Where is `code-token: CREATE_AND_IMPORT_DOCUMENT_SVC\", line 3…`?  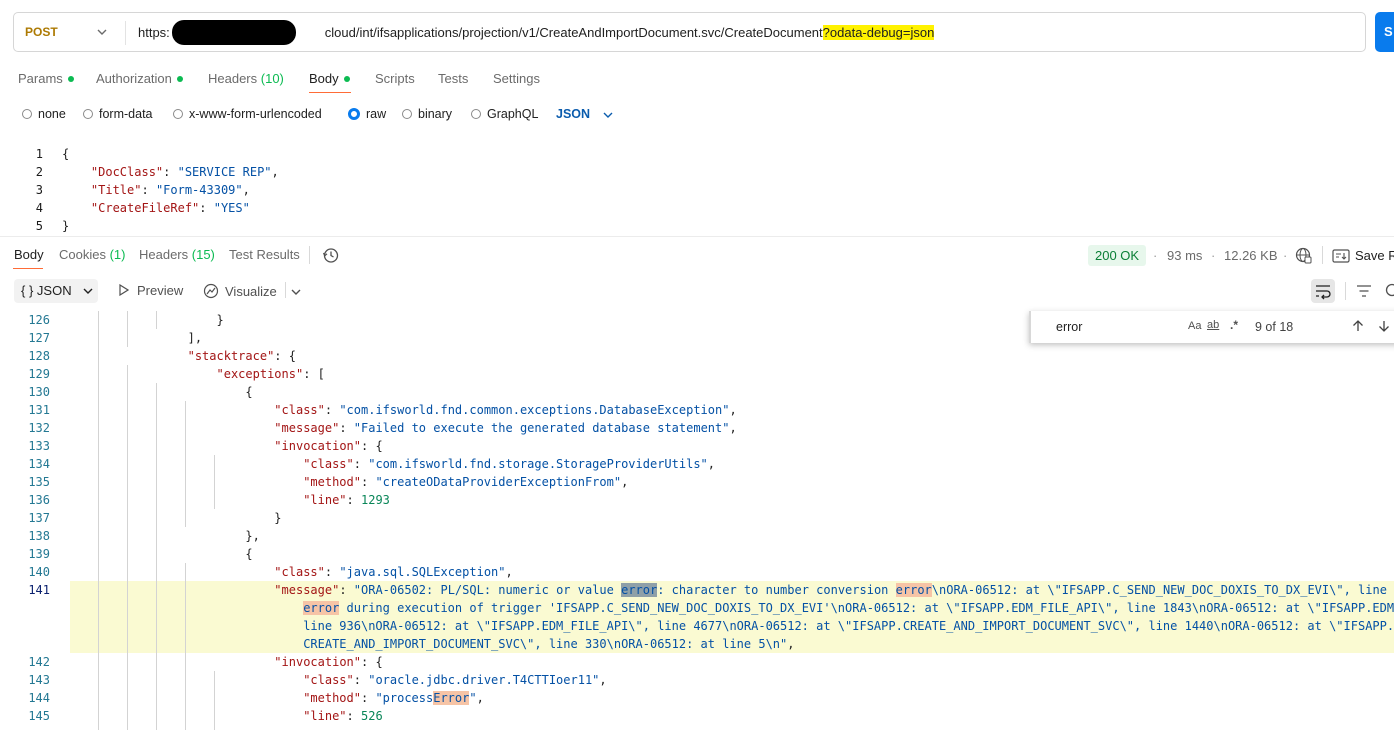 code-token: CREATE_AND_IMPORT_DOCUMENT_SVC\", line 3… is located at coordinates (545, 644).